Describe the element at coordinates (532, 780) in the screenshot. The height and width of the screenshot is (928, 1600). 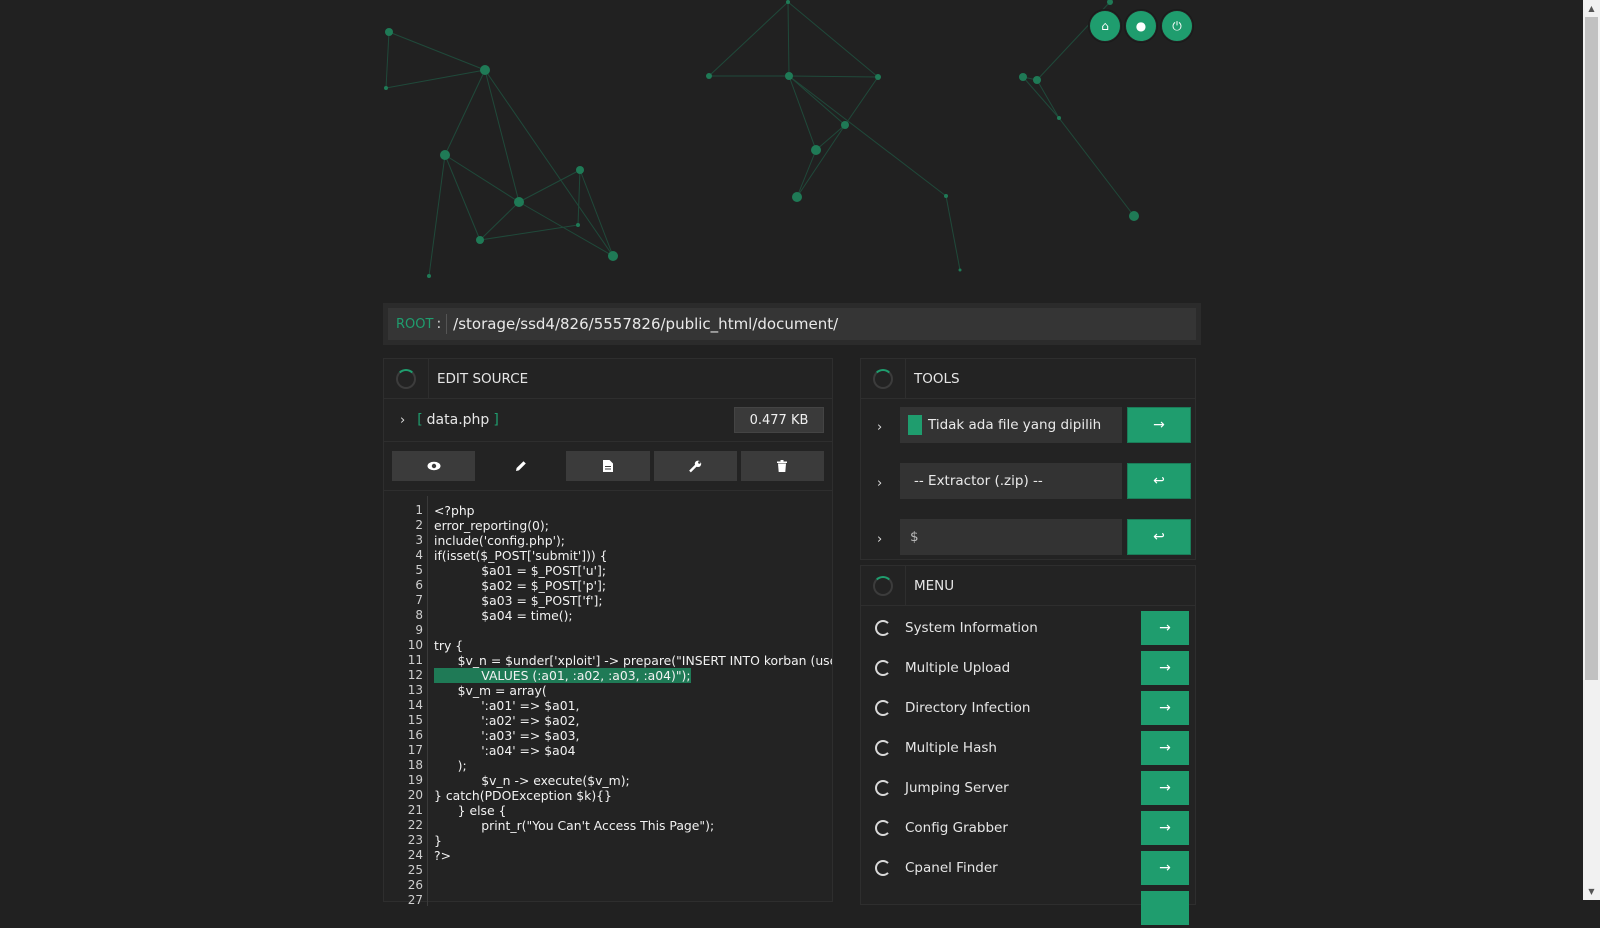
I see `code-line-text: $v_n -> execute($v_m);` at that location.